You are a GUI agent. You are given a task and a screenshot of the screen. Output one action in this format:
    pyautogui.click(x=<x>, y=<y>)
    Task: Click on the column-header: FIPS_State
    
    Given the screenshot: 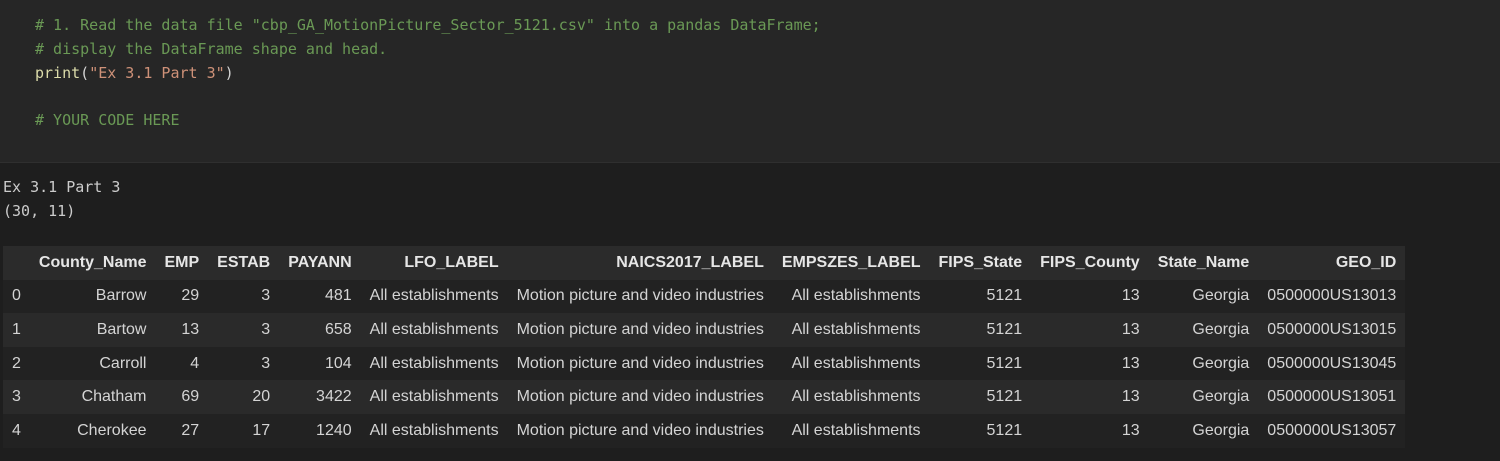 What is the action you would take?
    pyautogui.click(x=980, y=262)
    